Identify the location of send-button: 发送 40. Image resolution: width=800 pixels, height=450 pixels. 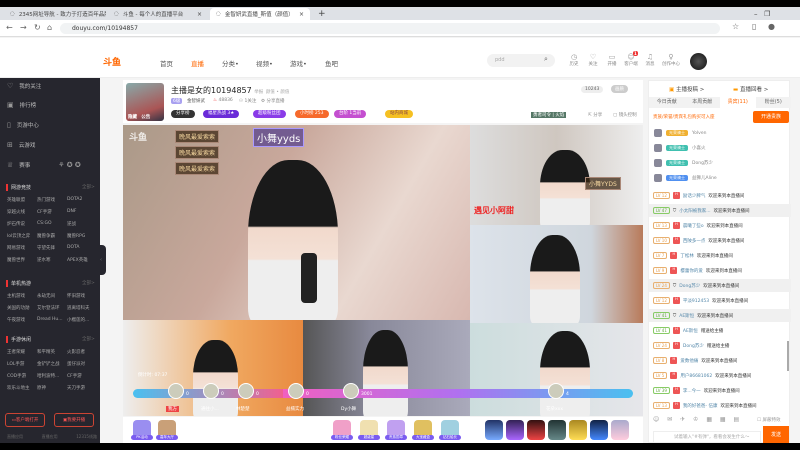
(776, 435).